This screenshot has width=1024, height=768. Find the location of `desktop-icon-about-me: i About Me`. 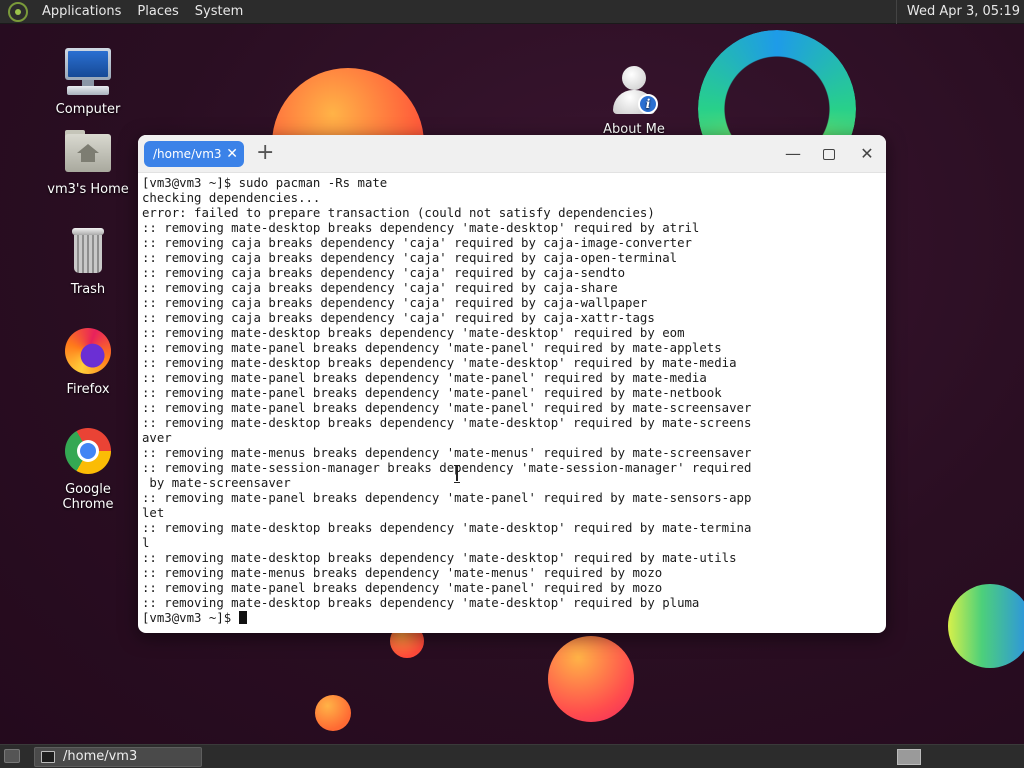

desktop-icon-about-me: i About Me is located at coordinates (634, 101).